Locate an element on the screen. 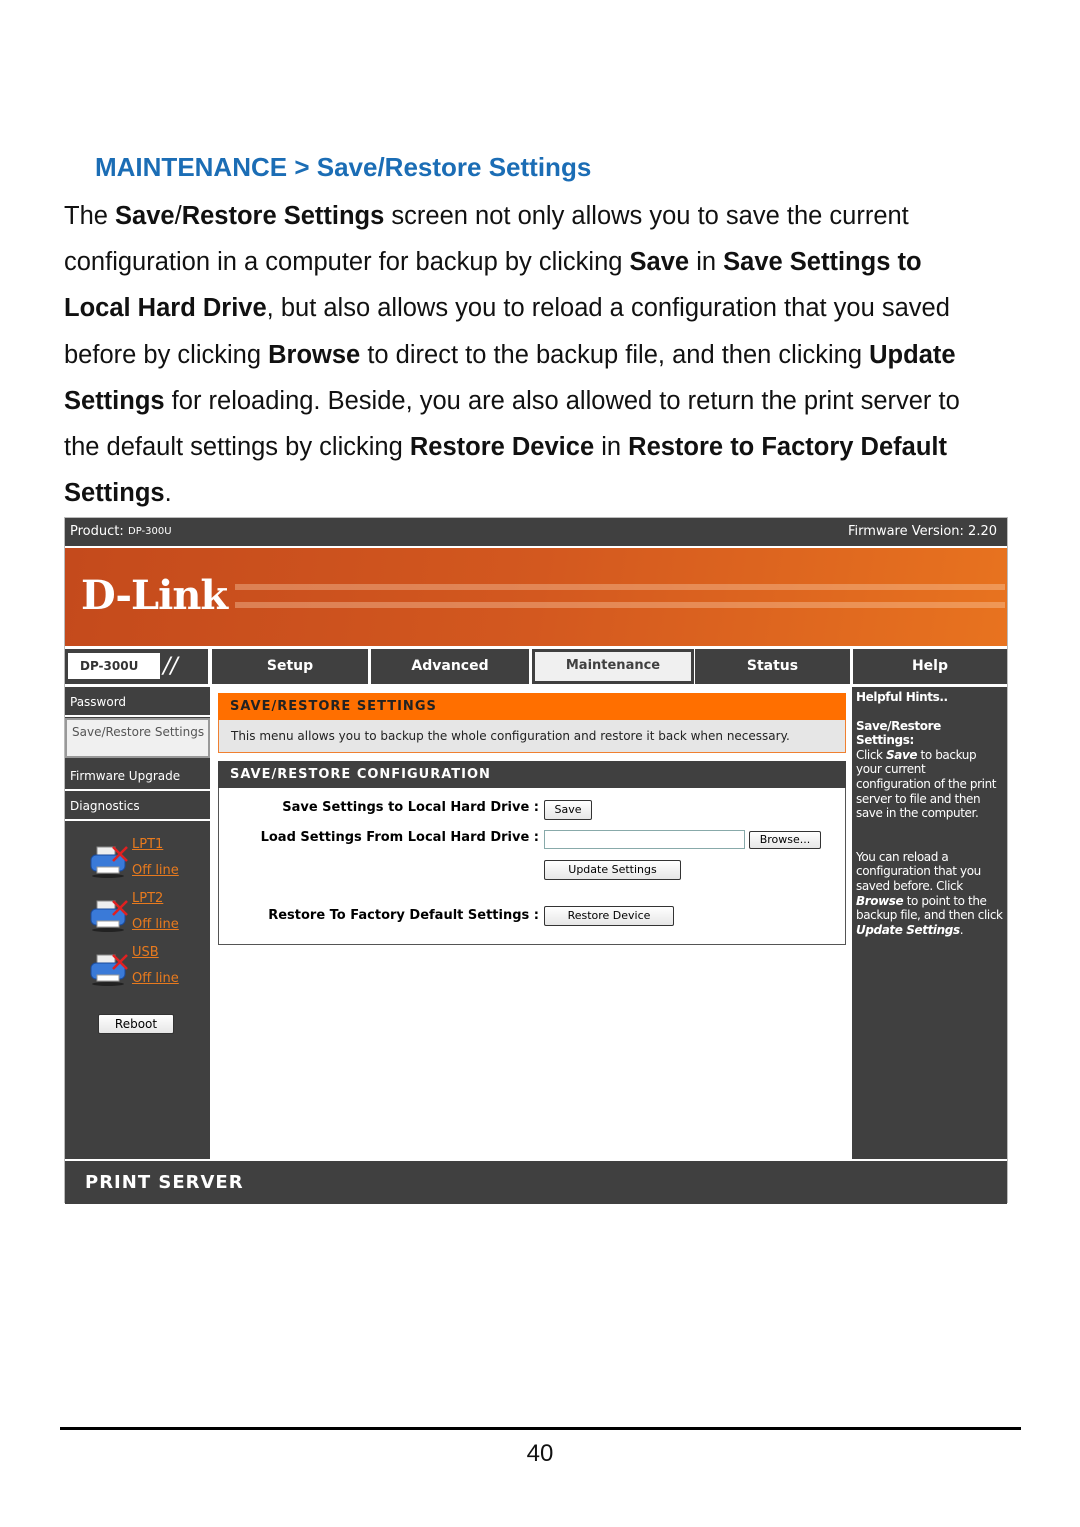  sidebar-item-save-restore: Save/Restore Settings is located at coordinates (137, 738).